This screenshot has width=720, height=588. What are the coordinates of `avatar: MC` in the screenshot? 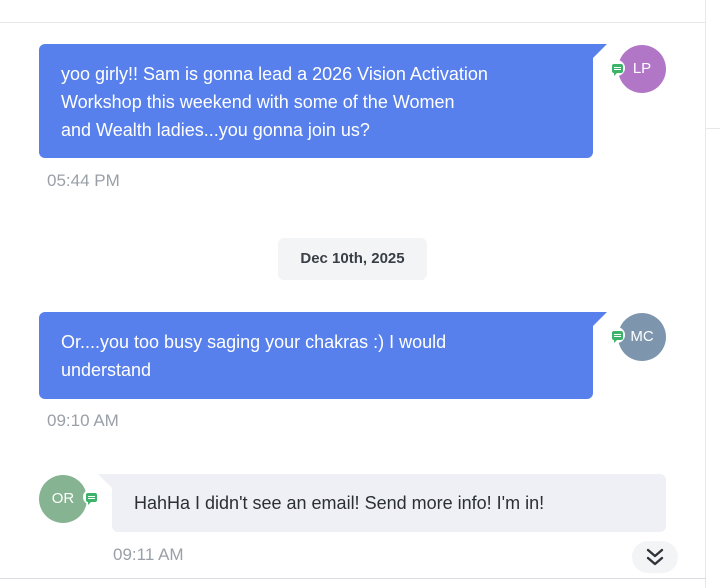 It's located at (642, 337).